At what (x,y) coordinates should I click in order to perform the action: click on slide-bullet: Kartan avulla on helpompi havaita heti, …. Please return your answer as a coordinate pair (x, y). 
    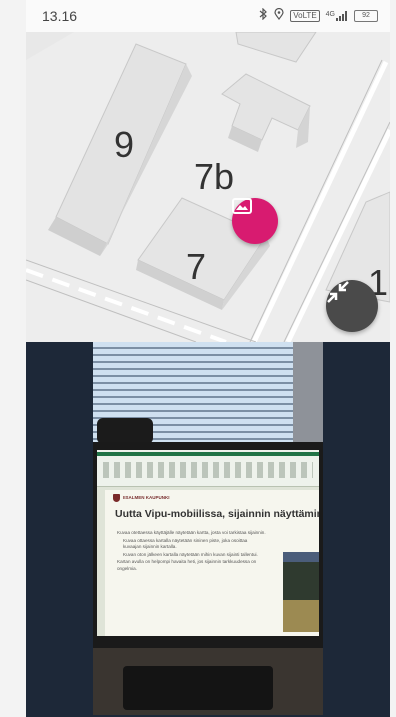
    Looking at the image, I should click on (187, 565).